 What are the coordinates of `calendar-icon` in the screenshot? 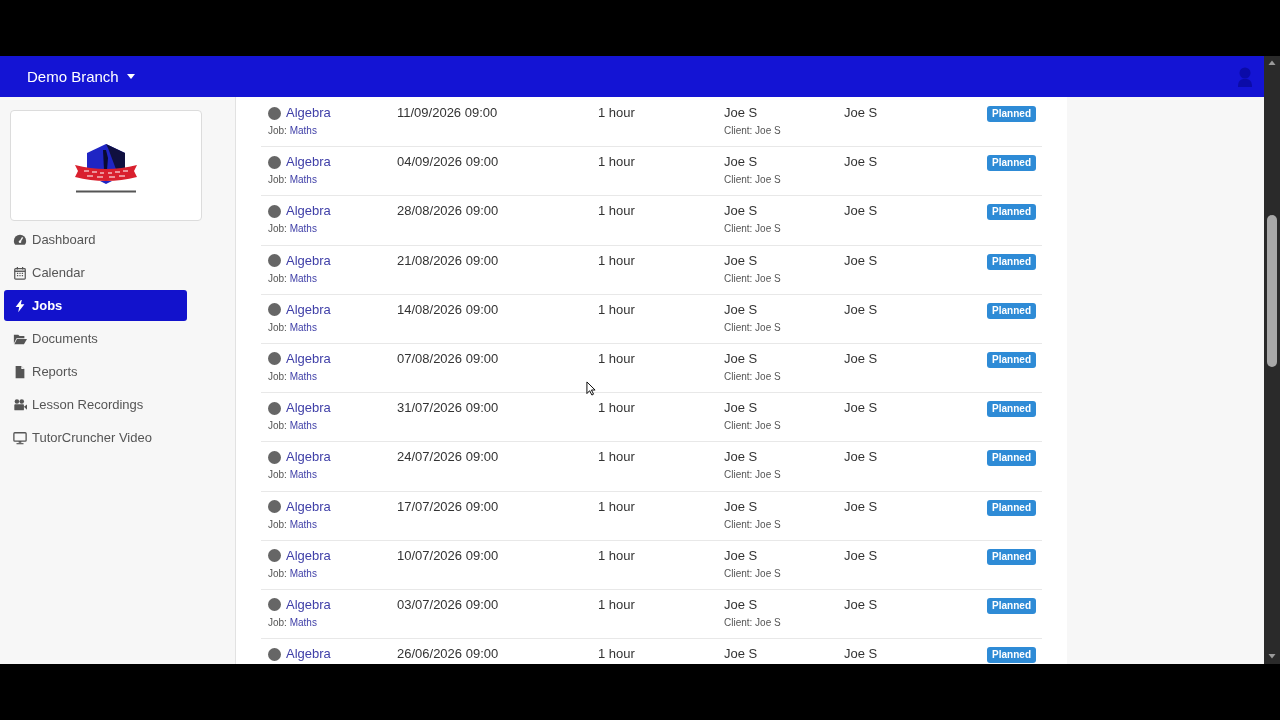 It's located at (20, 272).